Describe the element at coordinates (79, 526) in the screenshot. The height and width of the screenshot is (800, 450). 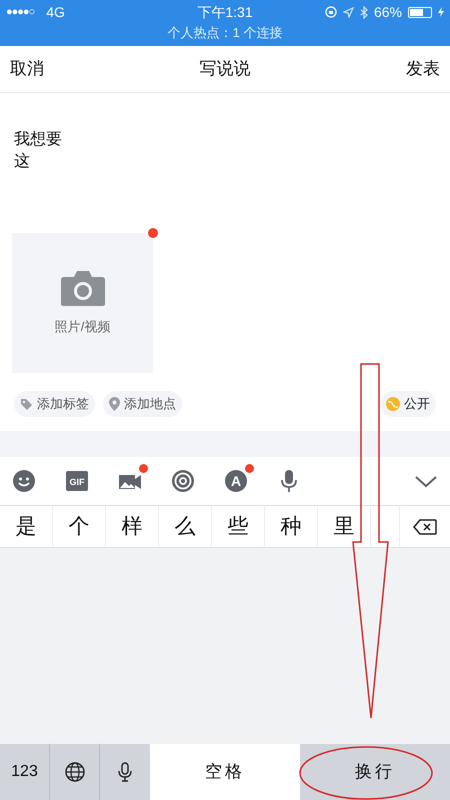
I see `candidate-key: 个` at that location.